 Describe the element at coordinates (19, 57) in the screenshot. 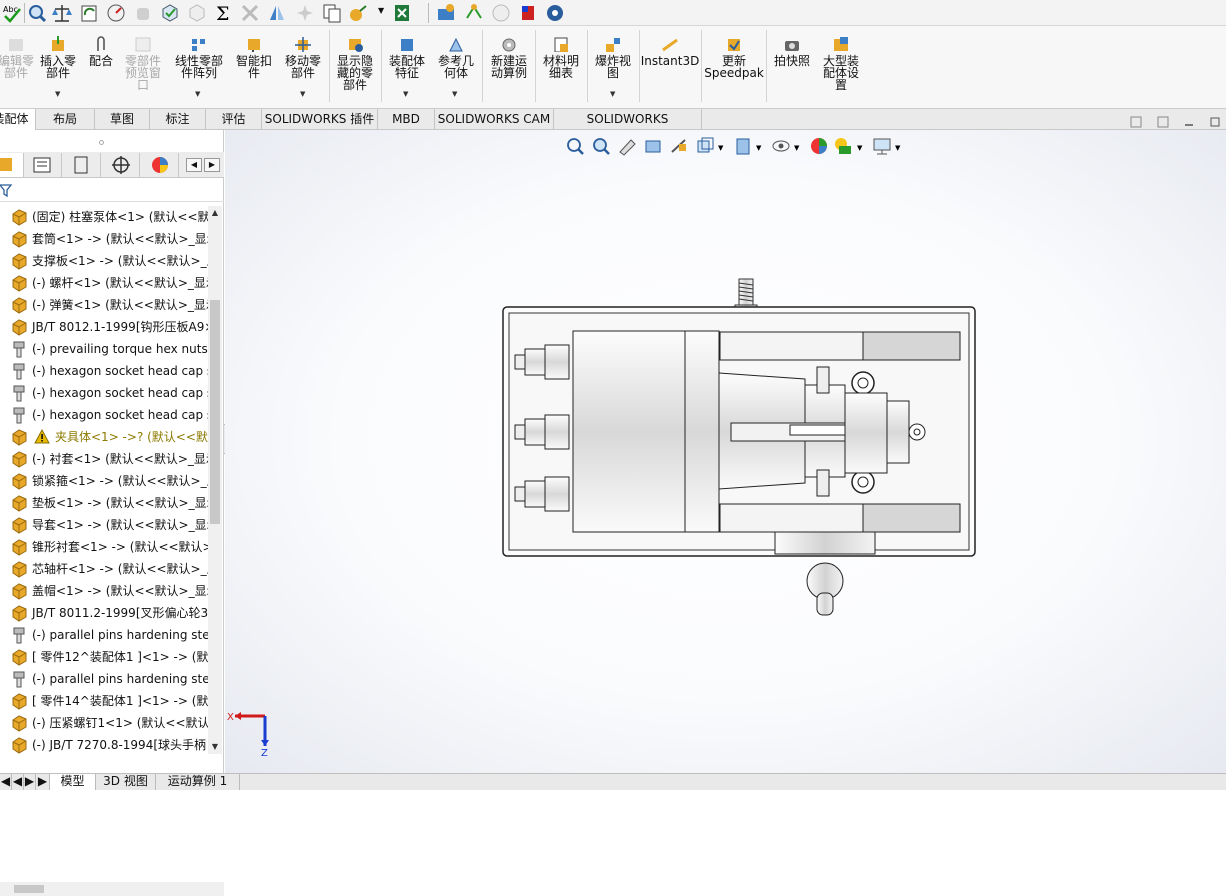

I see `edit-component-button: 编辑零 部件` at that location.